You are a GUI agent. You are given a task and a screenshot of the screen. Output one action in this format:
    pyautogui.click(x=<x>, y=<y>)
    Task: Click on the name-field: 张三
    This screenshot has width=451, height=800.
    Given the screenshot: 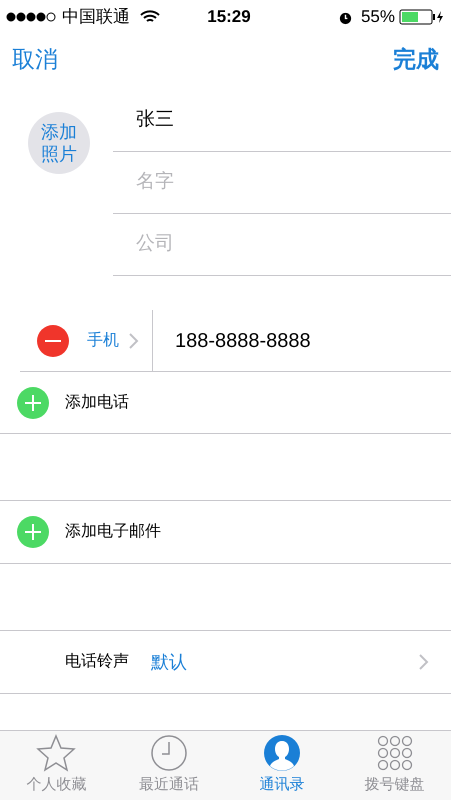 What is the action you would take?
    pyautogui.click(x=282, y=120)
    